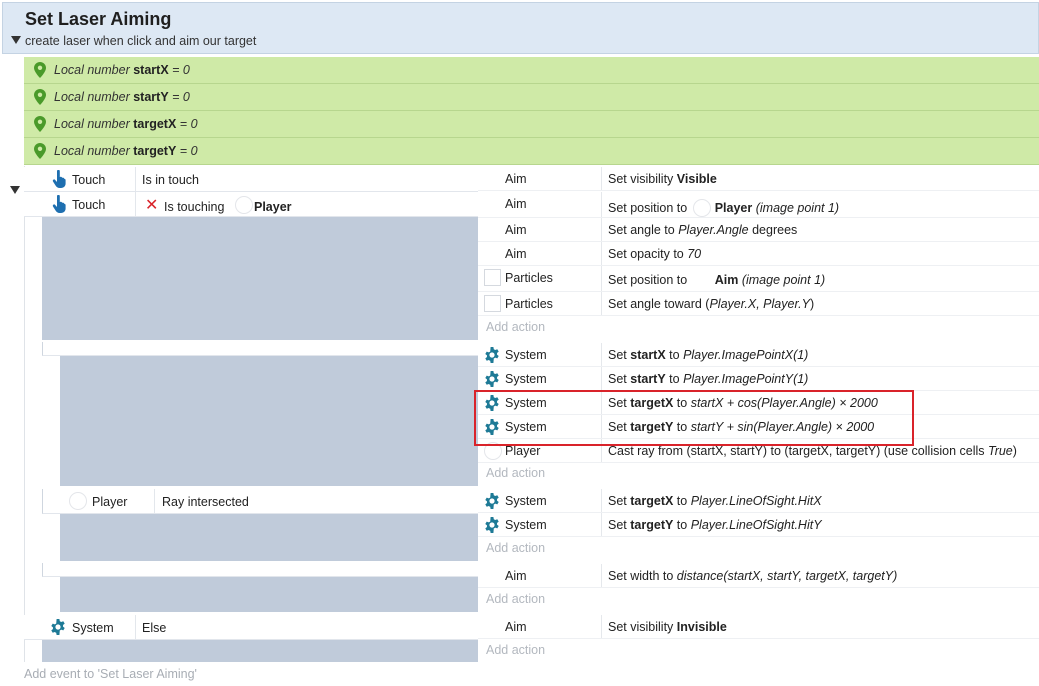 This screenshot has height=686, width=1039. Describe the element at coordinates (154, 628) in the screenshot. I see `condition-text: Else` at that location.